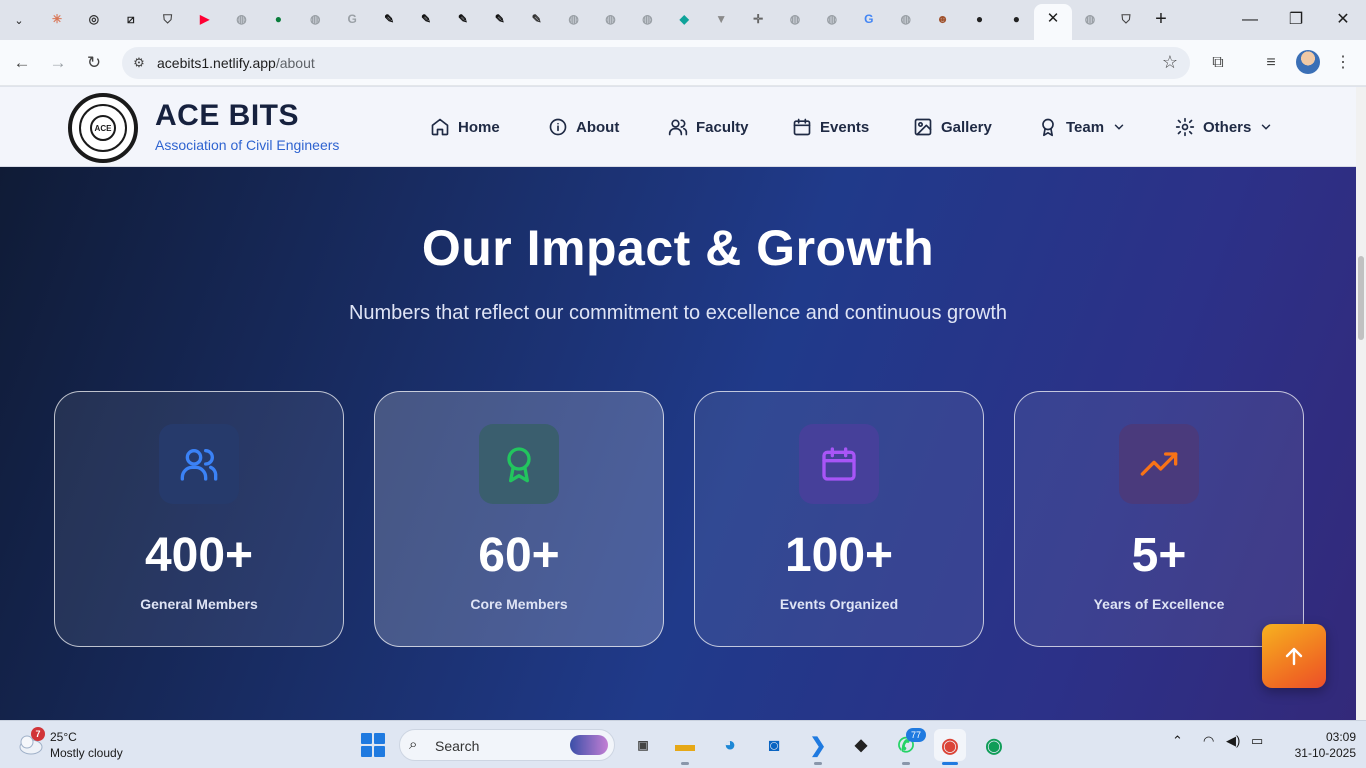 The width and height of the screenshot is (1366, 768). Describe the element at coordinates (131, 19) in the screenshot. I see `perplexity-icon: ⧄` at that location.